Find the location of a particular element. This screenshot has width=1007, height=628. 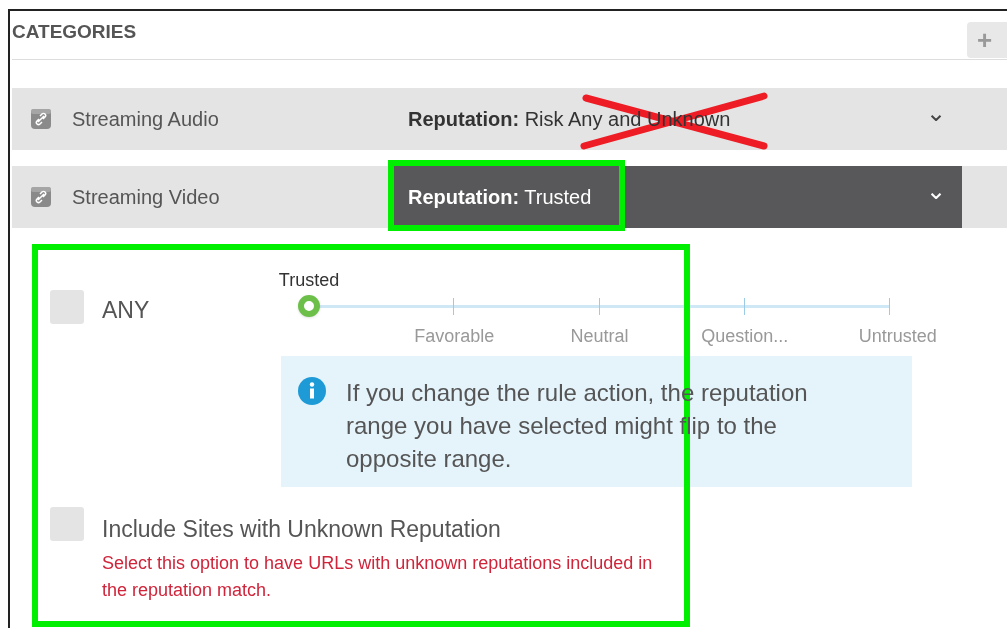

slider-value-label: Trusted is located at coordinates (309, 280).